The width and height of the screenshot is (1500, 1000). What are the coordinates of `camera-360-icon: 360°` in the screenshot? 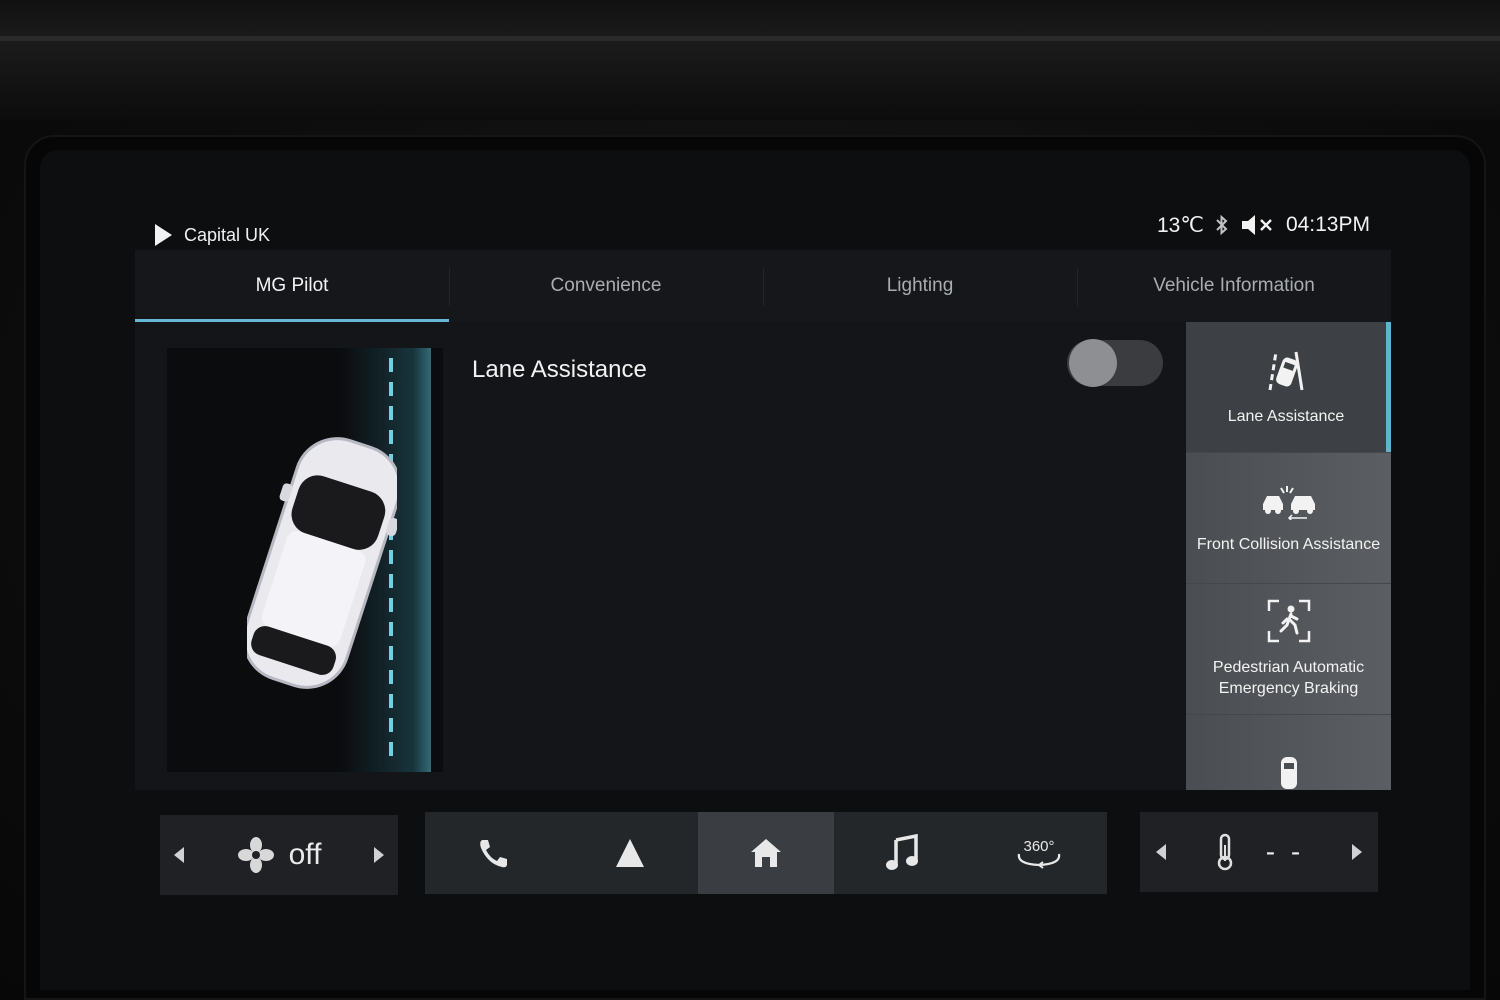 It's located at (1039, 853).